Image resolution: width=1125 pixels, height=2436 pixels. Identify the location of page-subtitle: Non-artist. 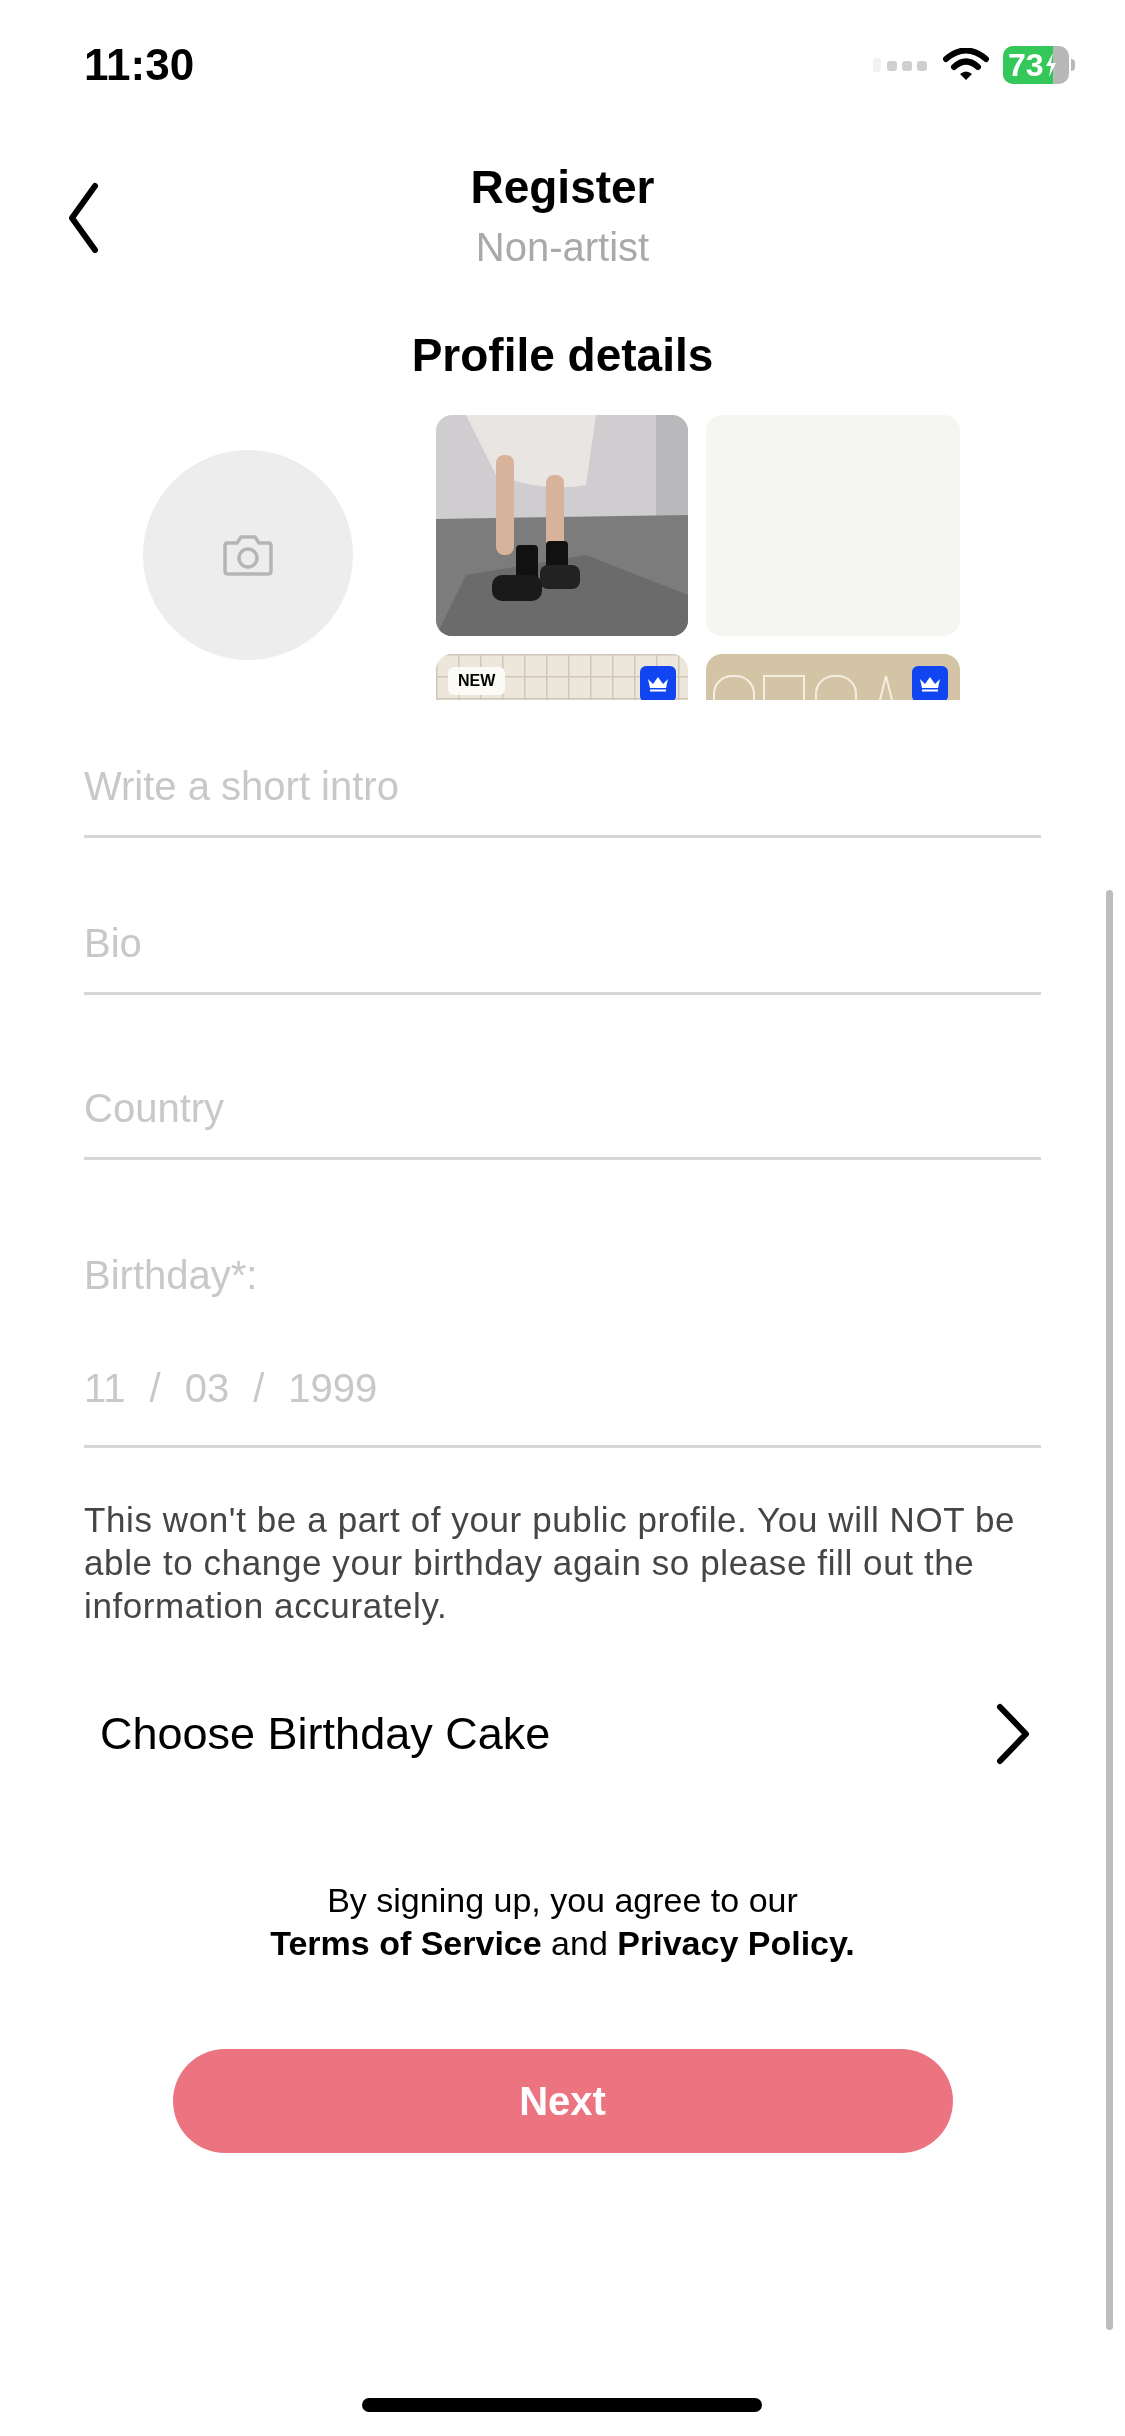
(562, 247).